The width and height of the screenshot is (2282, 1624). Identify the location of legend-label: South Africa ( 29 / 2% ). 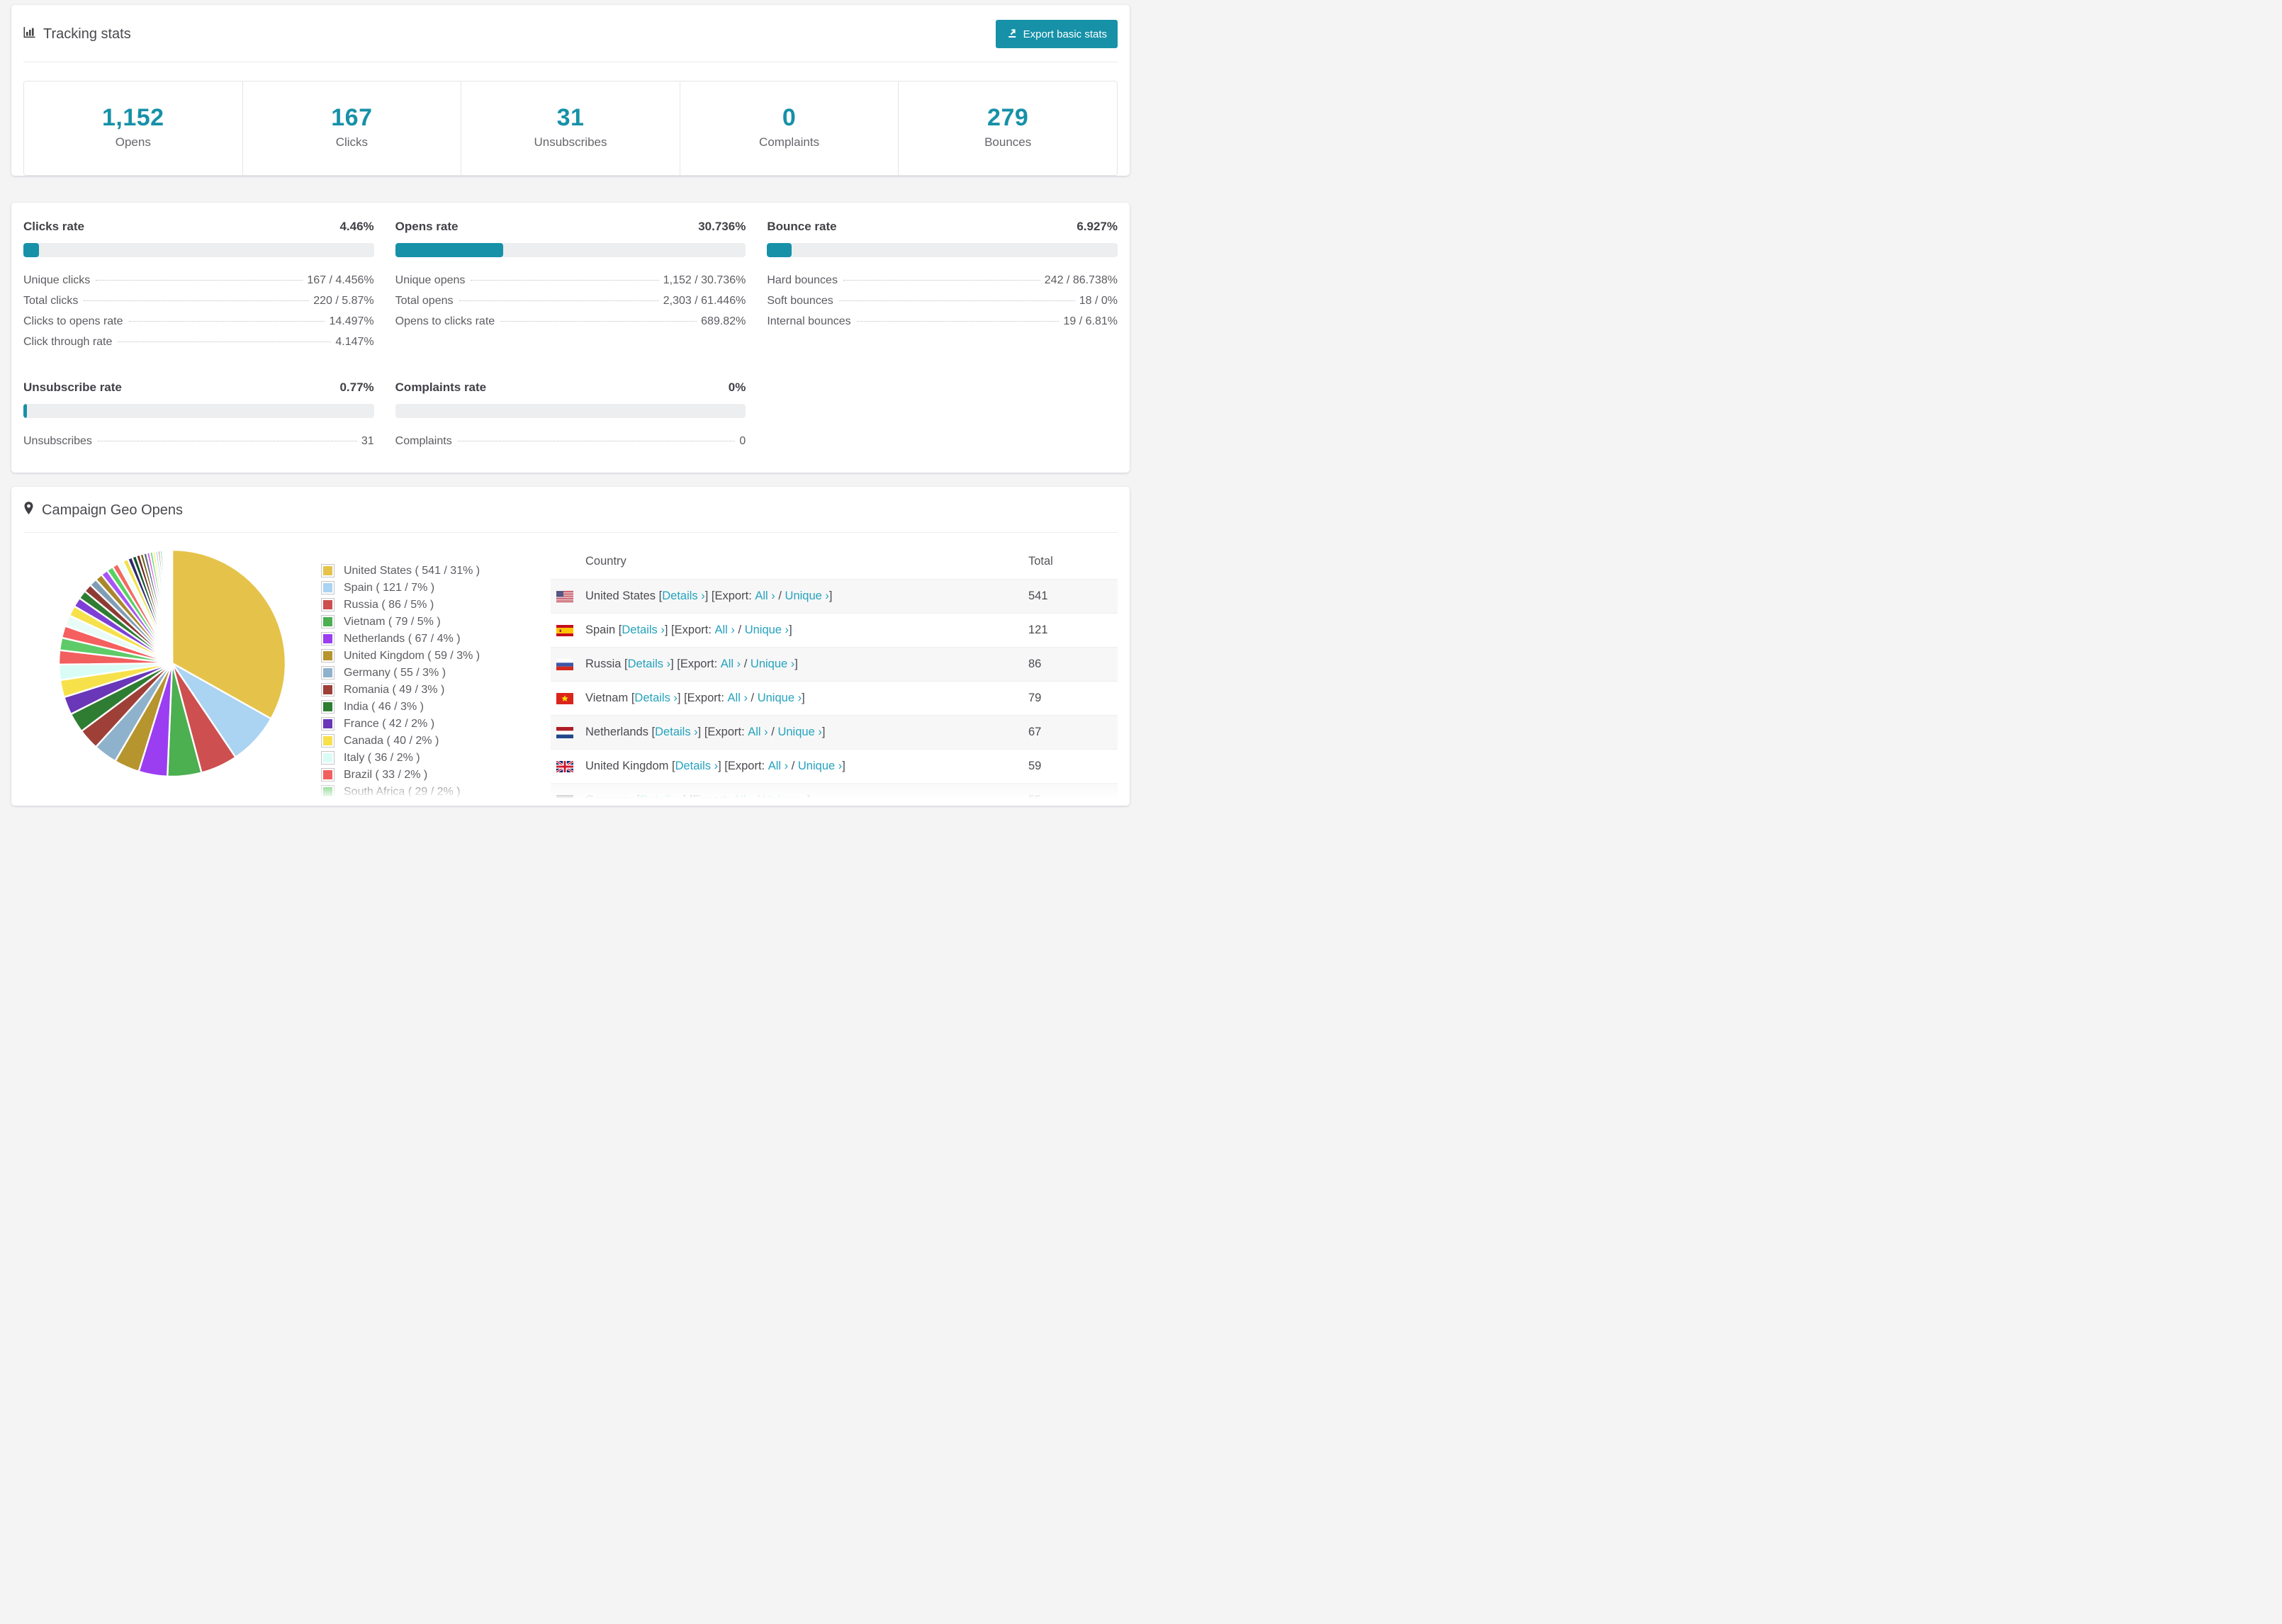
(402, 792).